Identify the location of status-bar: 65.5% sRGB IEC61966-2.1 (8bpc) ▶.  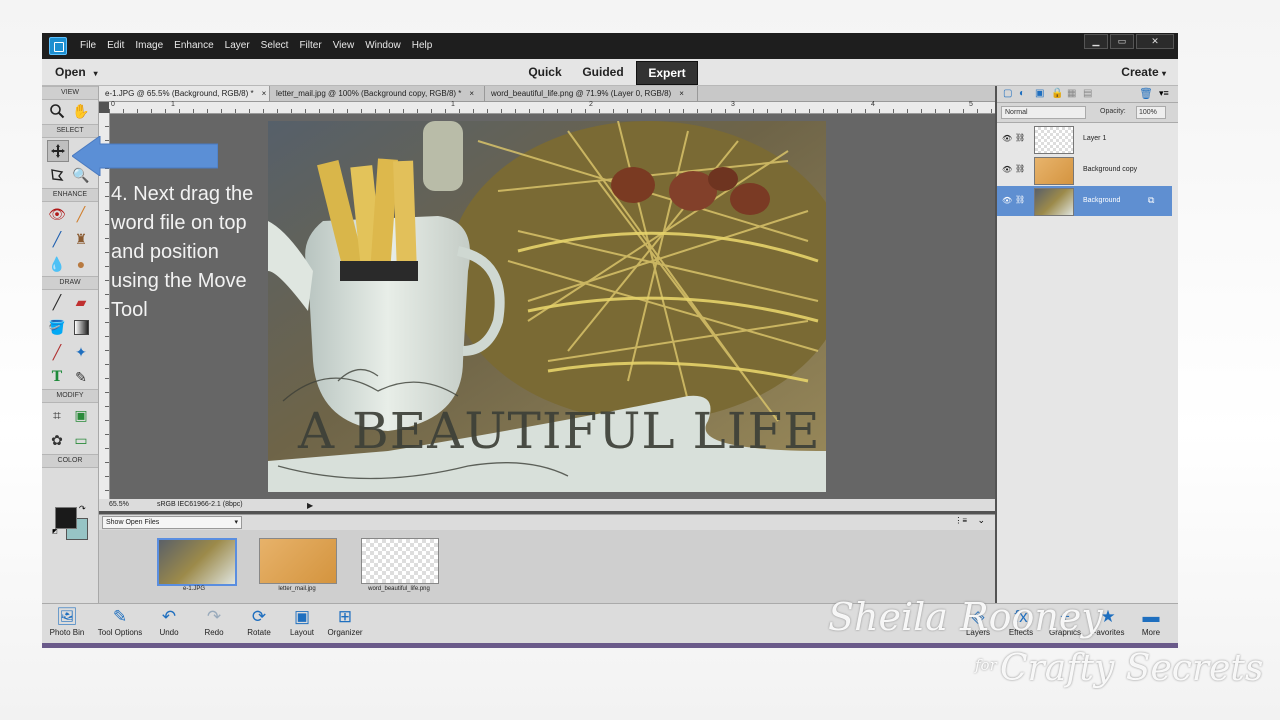
(547, 505).